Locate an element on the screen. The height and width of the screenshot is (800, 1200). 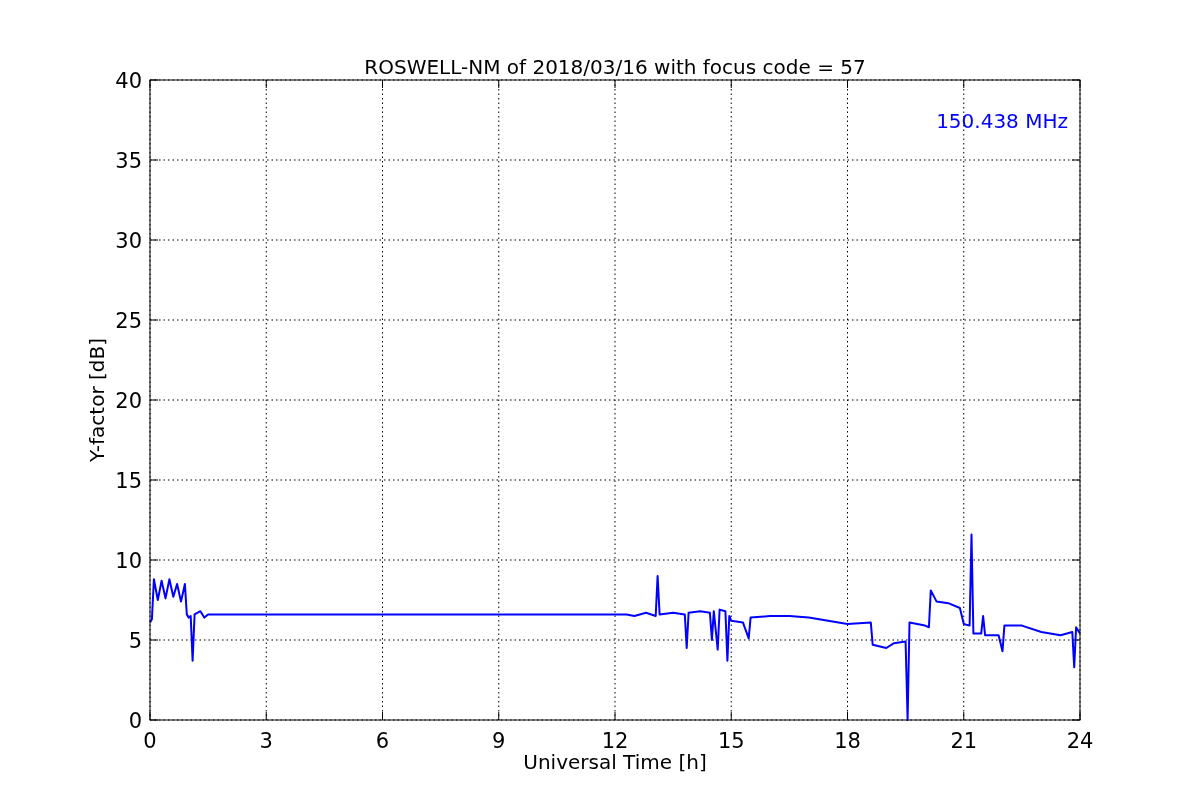
tick-label: 24 is located at coordinates (1080, 741).